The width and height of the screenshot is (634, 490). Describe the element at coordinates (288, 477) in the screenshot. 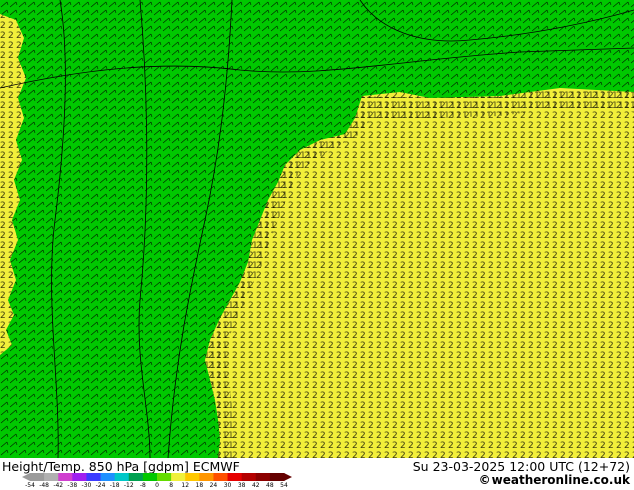

I see `colorbar-right-arrow` at that location.